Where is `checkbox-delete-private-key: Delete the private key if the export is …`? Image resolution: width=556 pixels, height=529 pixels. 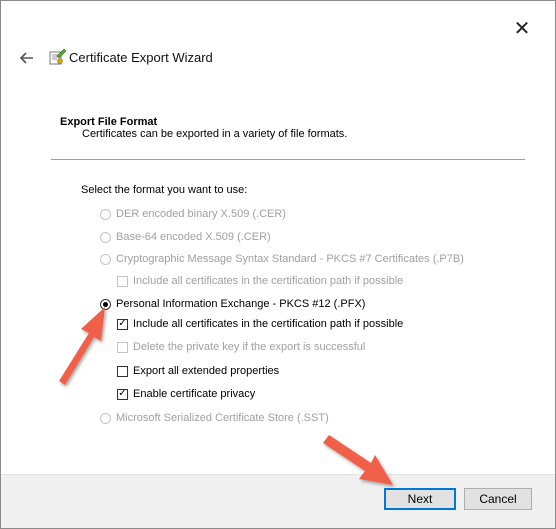
checkbox-delete-private-key: Delete the private key if the export is … is located at coordinates (241, 347).